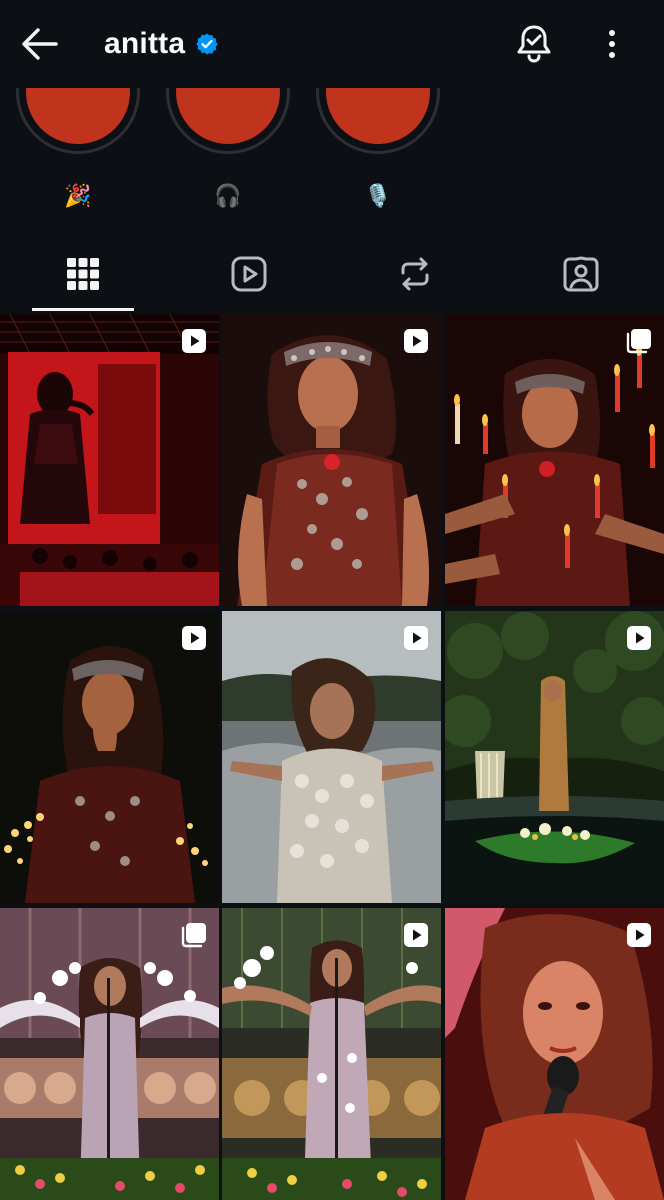  What do you see at coordinates (534, 44) in the screenshot?
I see `bell-check-icon` at bounding box center [534, 44].